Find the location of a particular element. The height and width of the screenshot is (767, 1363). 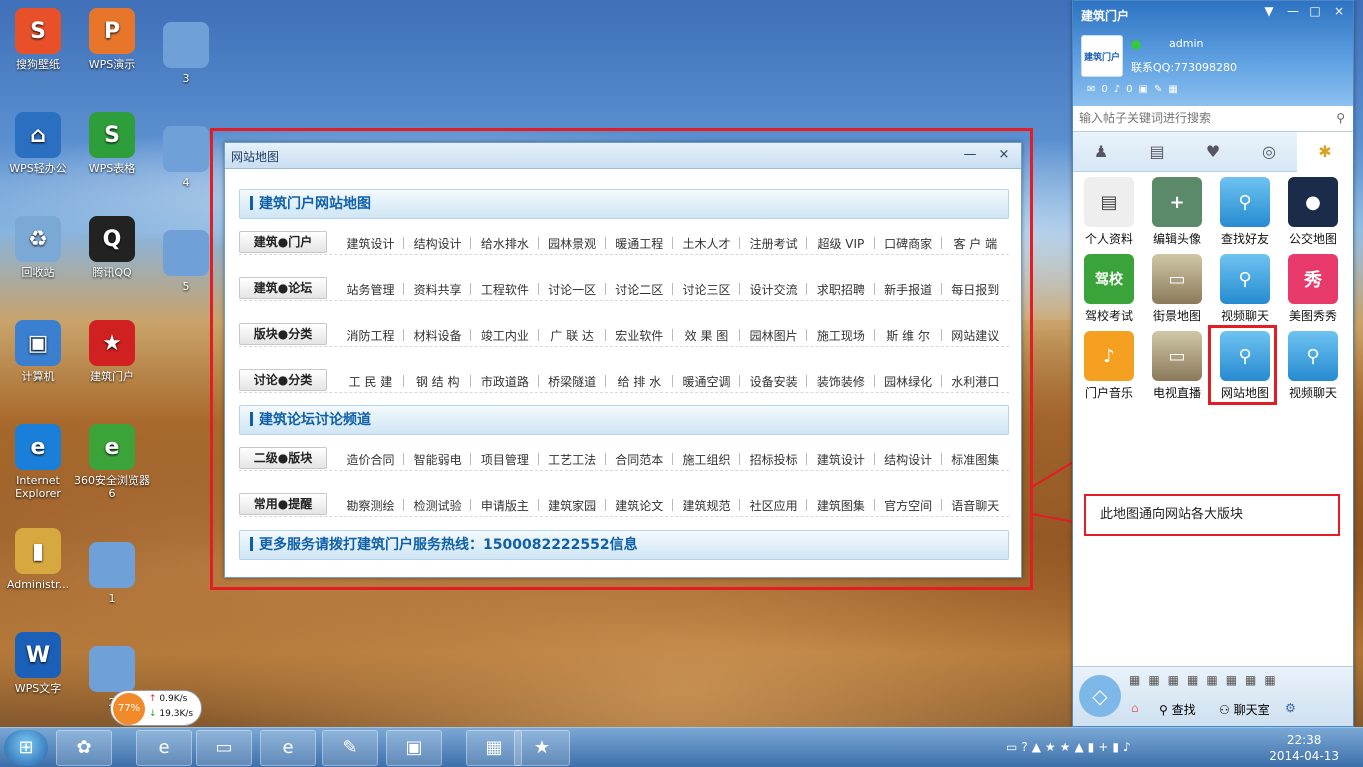

taskbar-image-viewer-icon: ▣ is located at coordinates (414, 748).